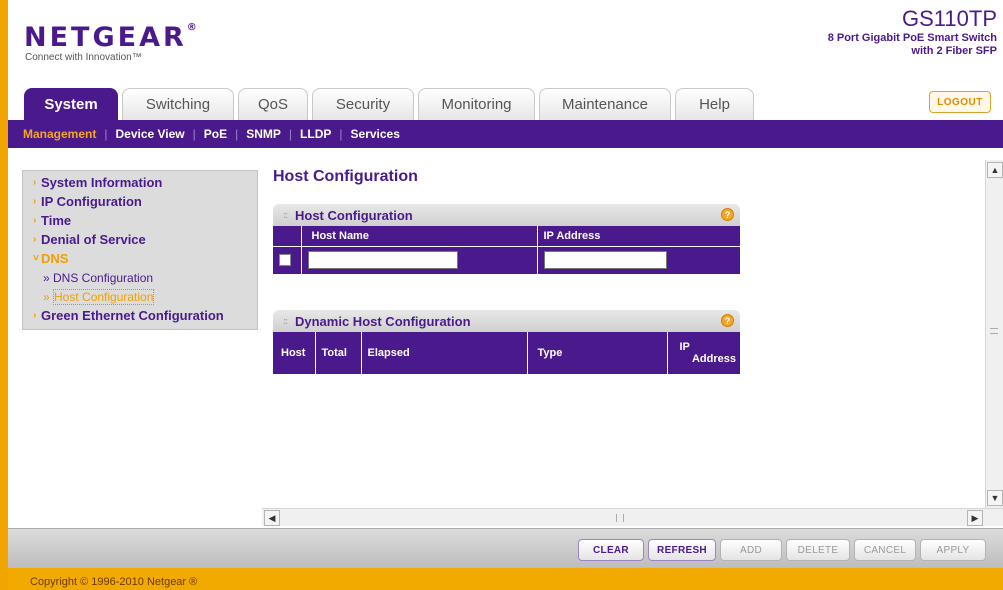 Image resolution: width=1003 pixels, height=590 pixels. Describe the element at coordinates (363, 104) in the screenshot. I see `tab-security: Security` at that location.